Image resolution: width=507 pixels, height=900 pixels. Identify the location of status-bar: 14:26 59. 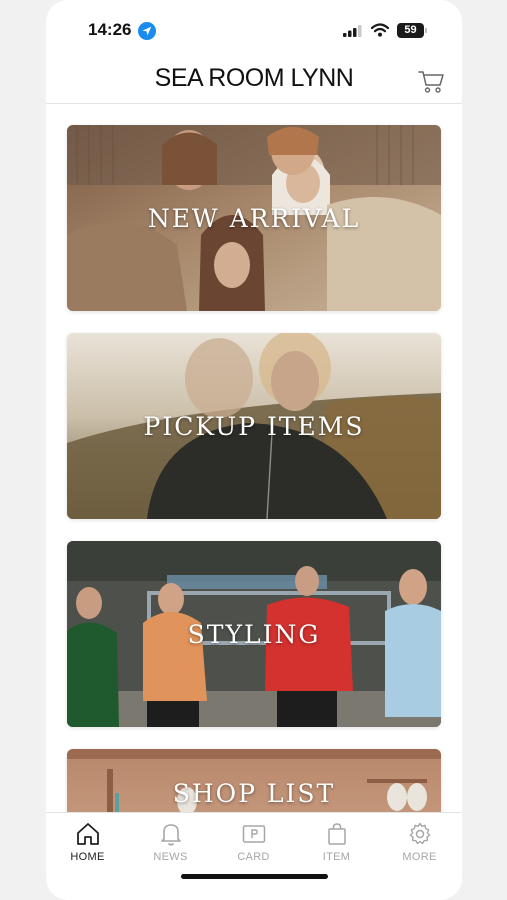
(254, 30).